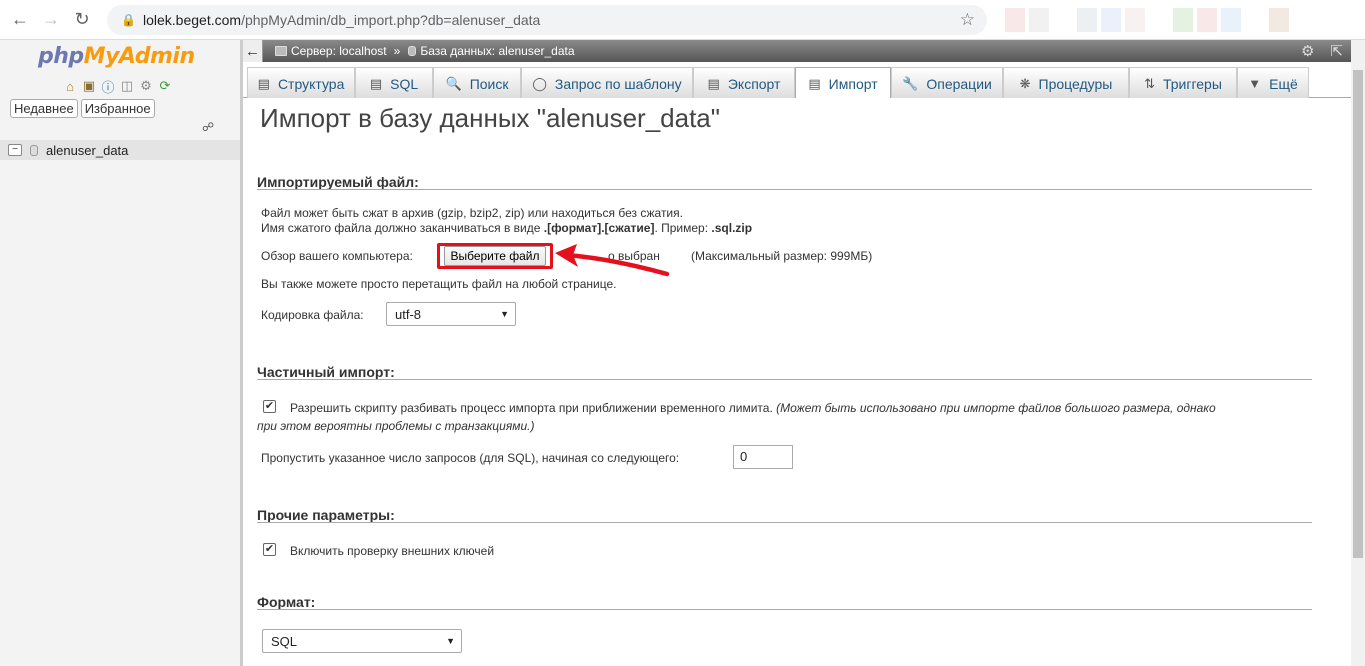 This screenshot has height=666, width=1365. What do you see at coordinates (51, 20) in the screenshot?
I see `forward-icon: →` at bounding box center [51, 20].